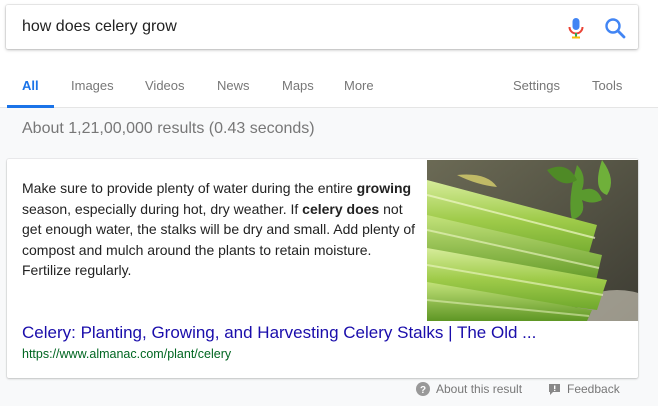 The width and height of the screenshot is (658, 406). What do you see at coordinates (532, 240) in the screenshot?
I see `celery-image` at bounding box center [532, 240].